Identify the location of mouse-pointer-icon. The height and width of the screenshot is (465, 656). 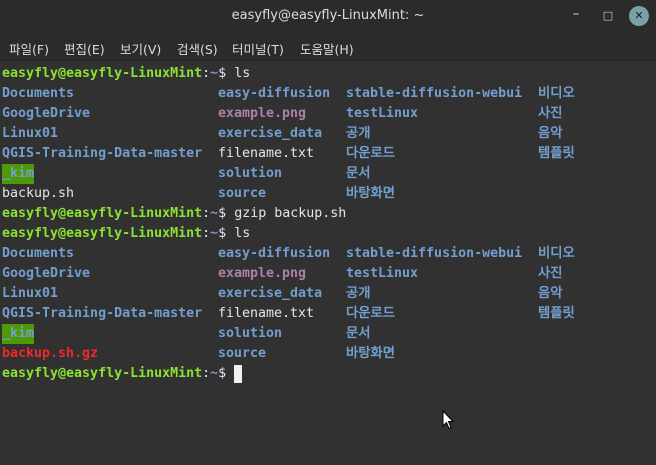
(448, 420).